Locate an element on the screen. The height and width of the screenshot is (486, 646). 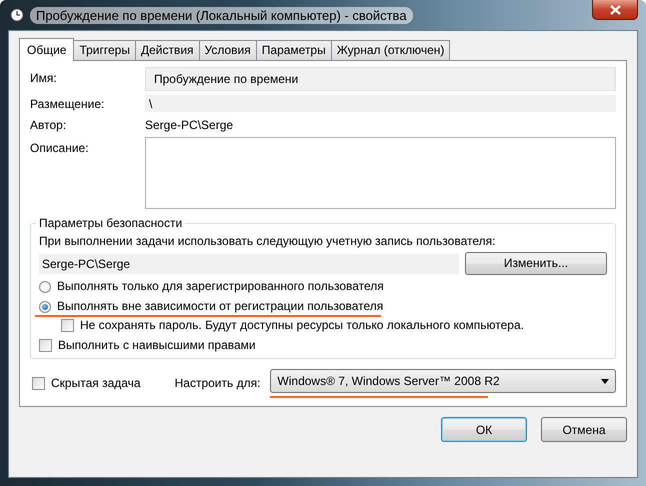
close-button is located at coordinates (615, 10).